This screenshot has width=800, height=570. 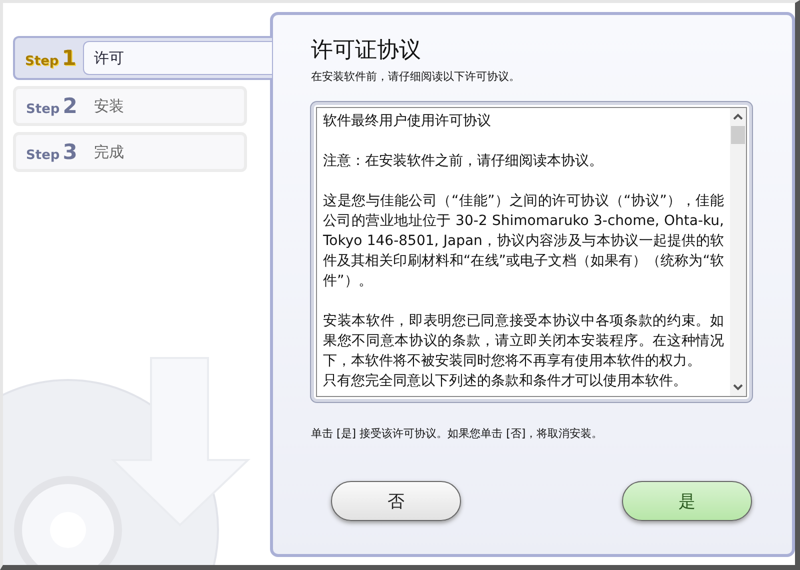 What do you see at coordinates (523, 341) in the screenshot?
I see `license-paragraph: 安装本软件，即表明您已同意接受本协议中各项条款的约束。如果您不同意本协议的条款，请立即关闭本安装程序。在这种情况下，本软件将不被安装同时您将不再享有使用本软件的权力。` at bounding box center [523, 341].